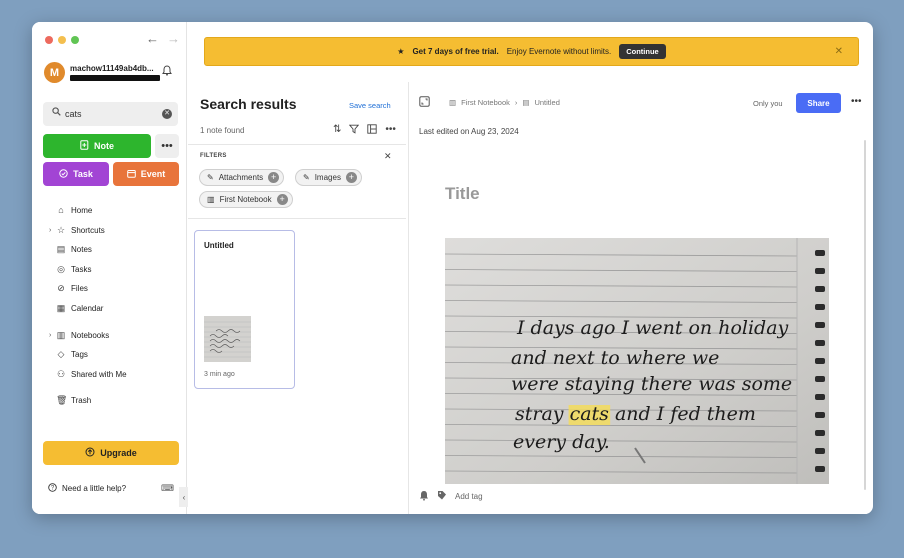 The image size is (904, 558). What do you see at coordinates (62, 399) in the screenshot?
I see `trash-icon: 🗑︎` at bounding box center [62, 399].